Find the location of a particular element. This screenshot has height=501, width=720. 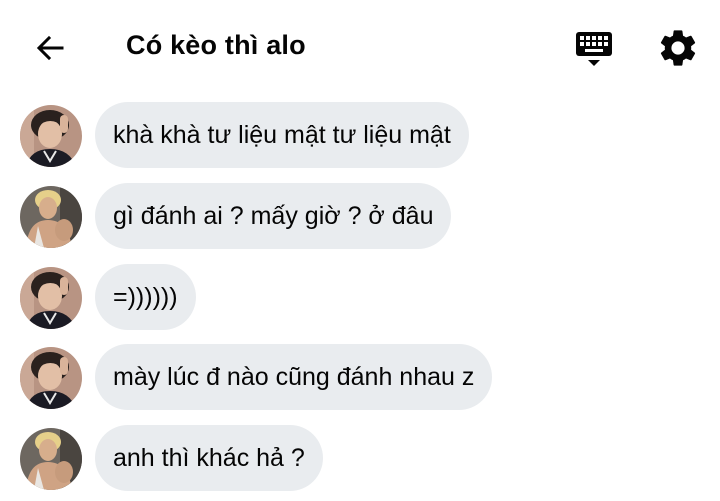

gear-icon is located at coordinates (678, 48).